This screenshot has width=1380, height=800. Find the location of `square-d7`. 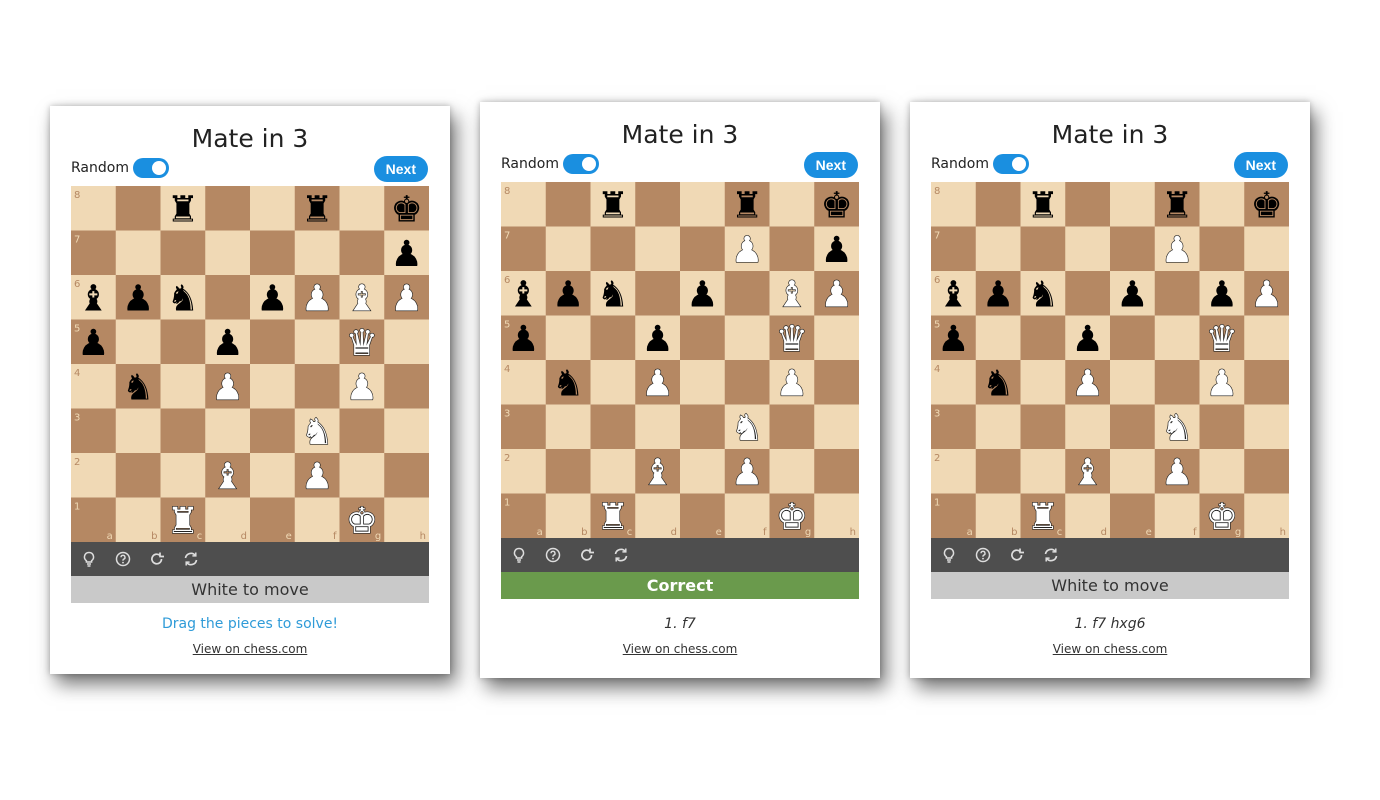

square-d7 is located at coordinates (1088, 249).